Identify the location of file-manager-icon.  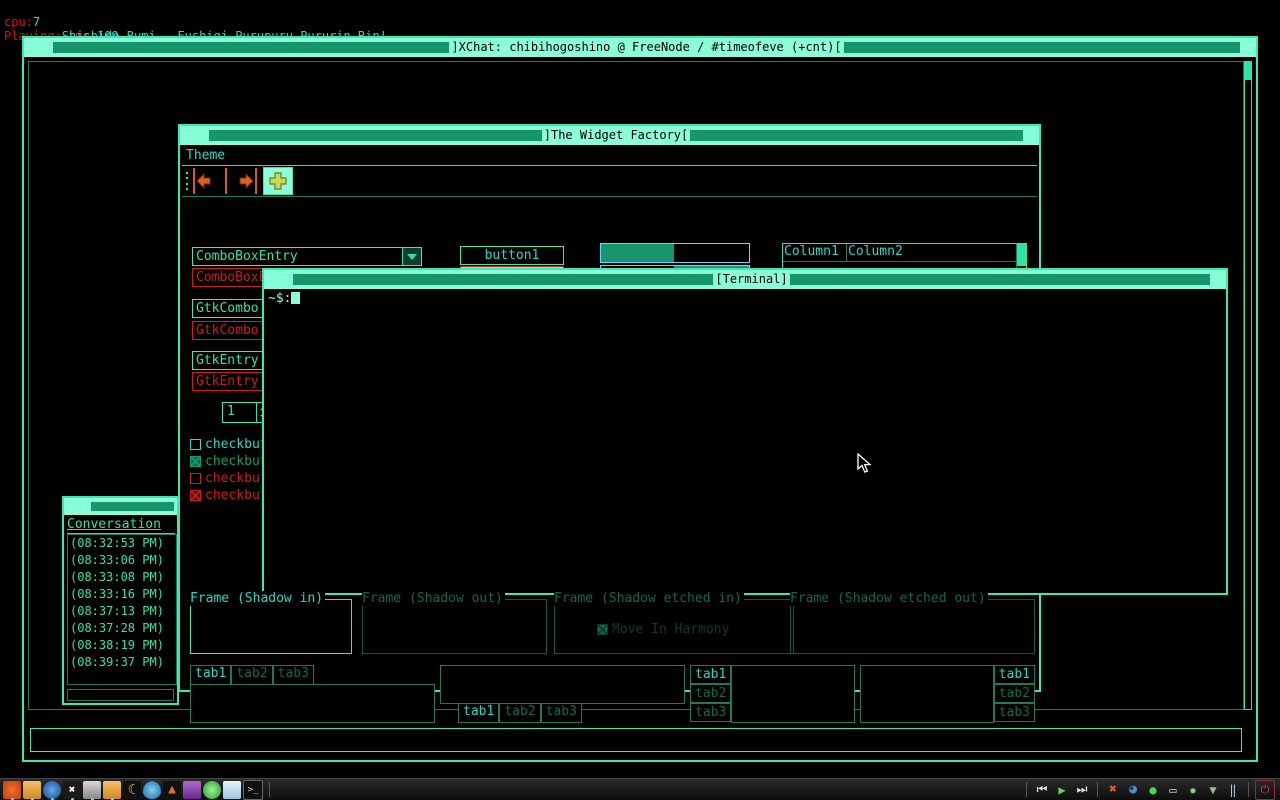
(32, 790).